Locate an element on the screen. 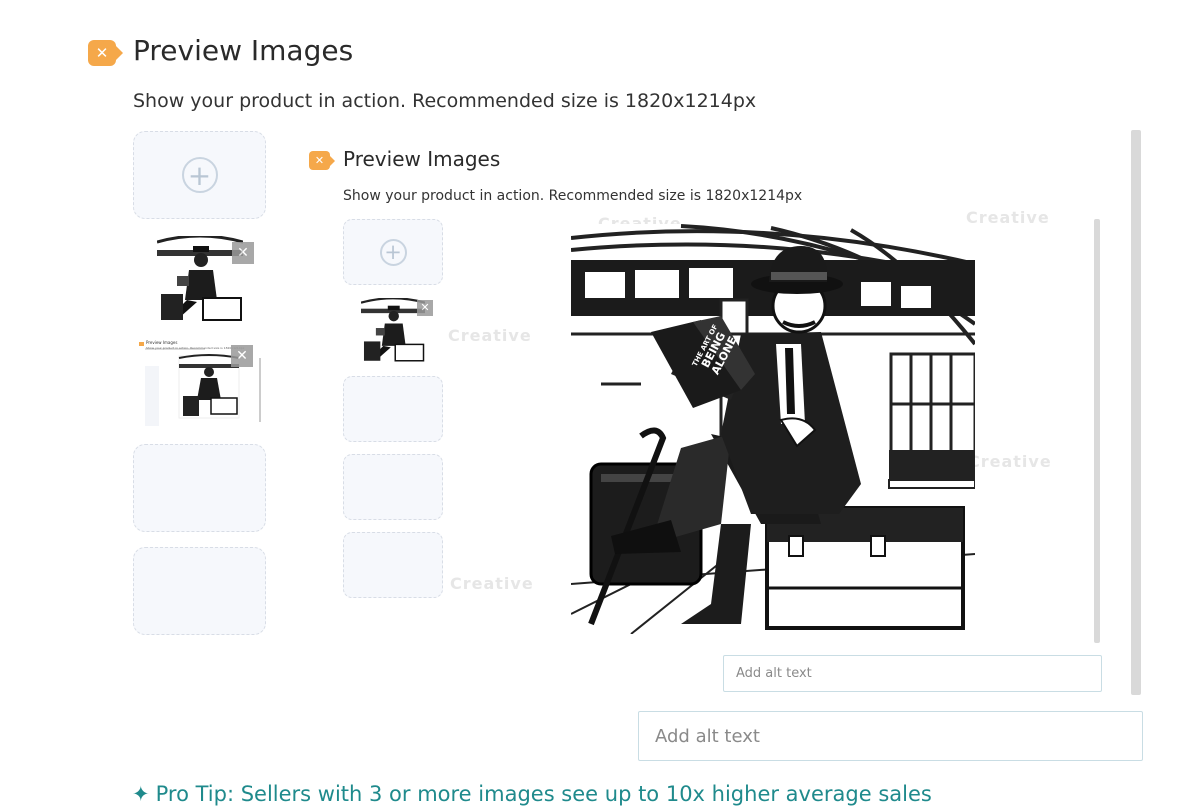  outer-add-image-slot: + is located at coordinates (199, 175).